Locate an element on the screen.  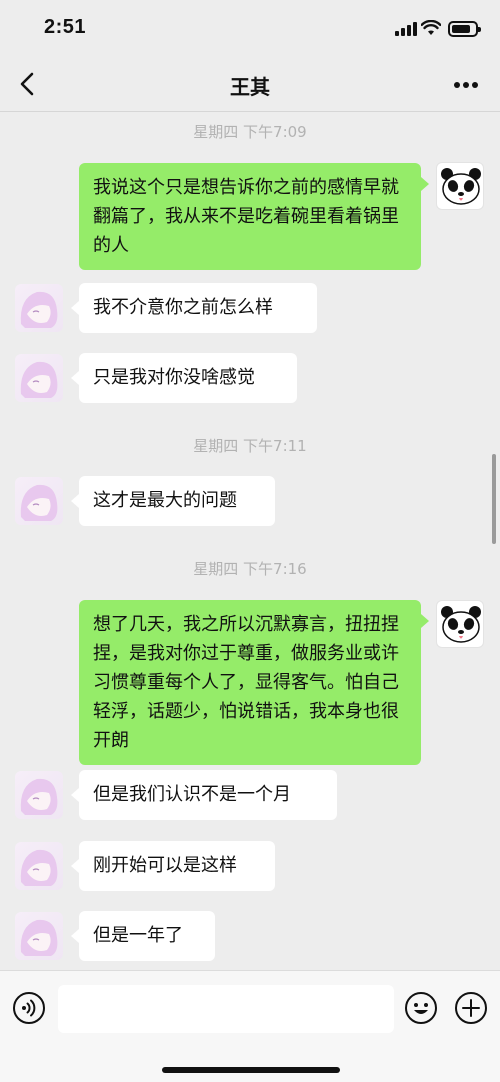
contact-message-bubble: 刚开始可以是这样 is located at coordinates (177, 866).